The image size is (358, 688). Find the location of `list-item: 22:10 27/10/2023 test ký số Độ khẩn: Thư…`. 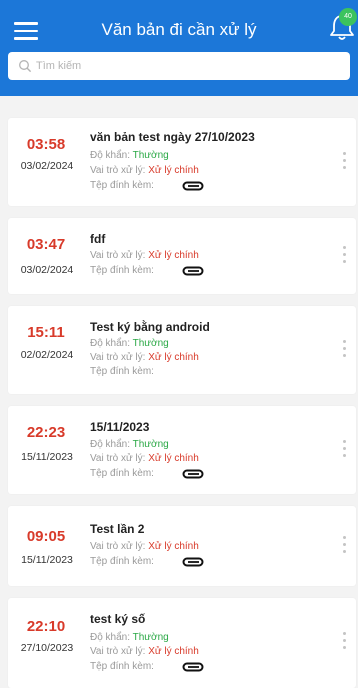

list-item: 22:10 27/10/2023 test ký số Độ khẩn: Thư… is located at coordinates (182, 643).